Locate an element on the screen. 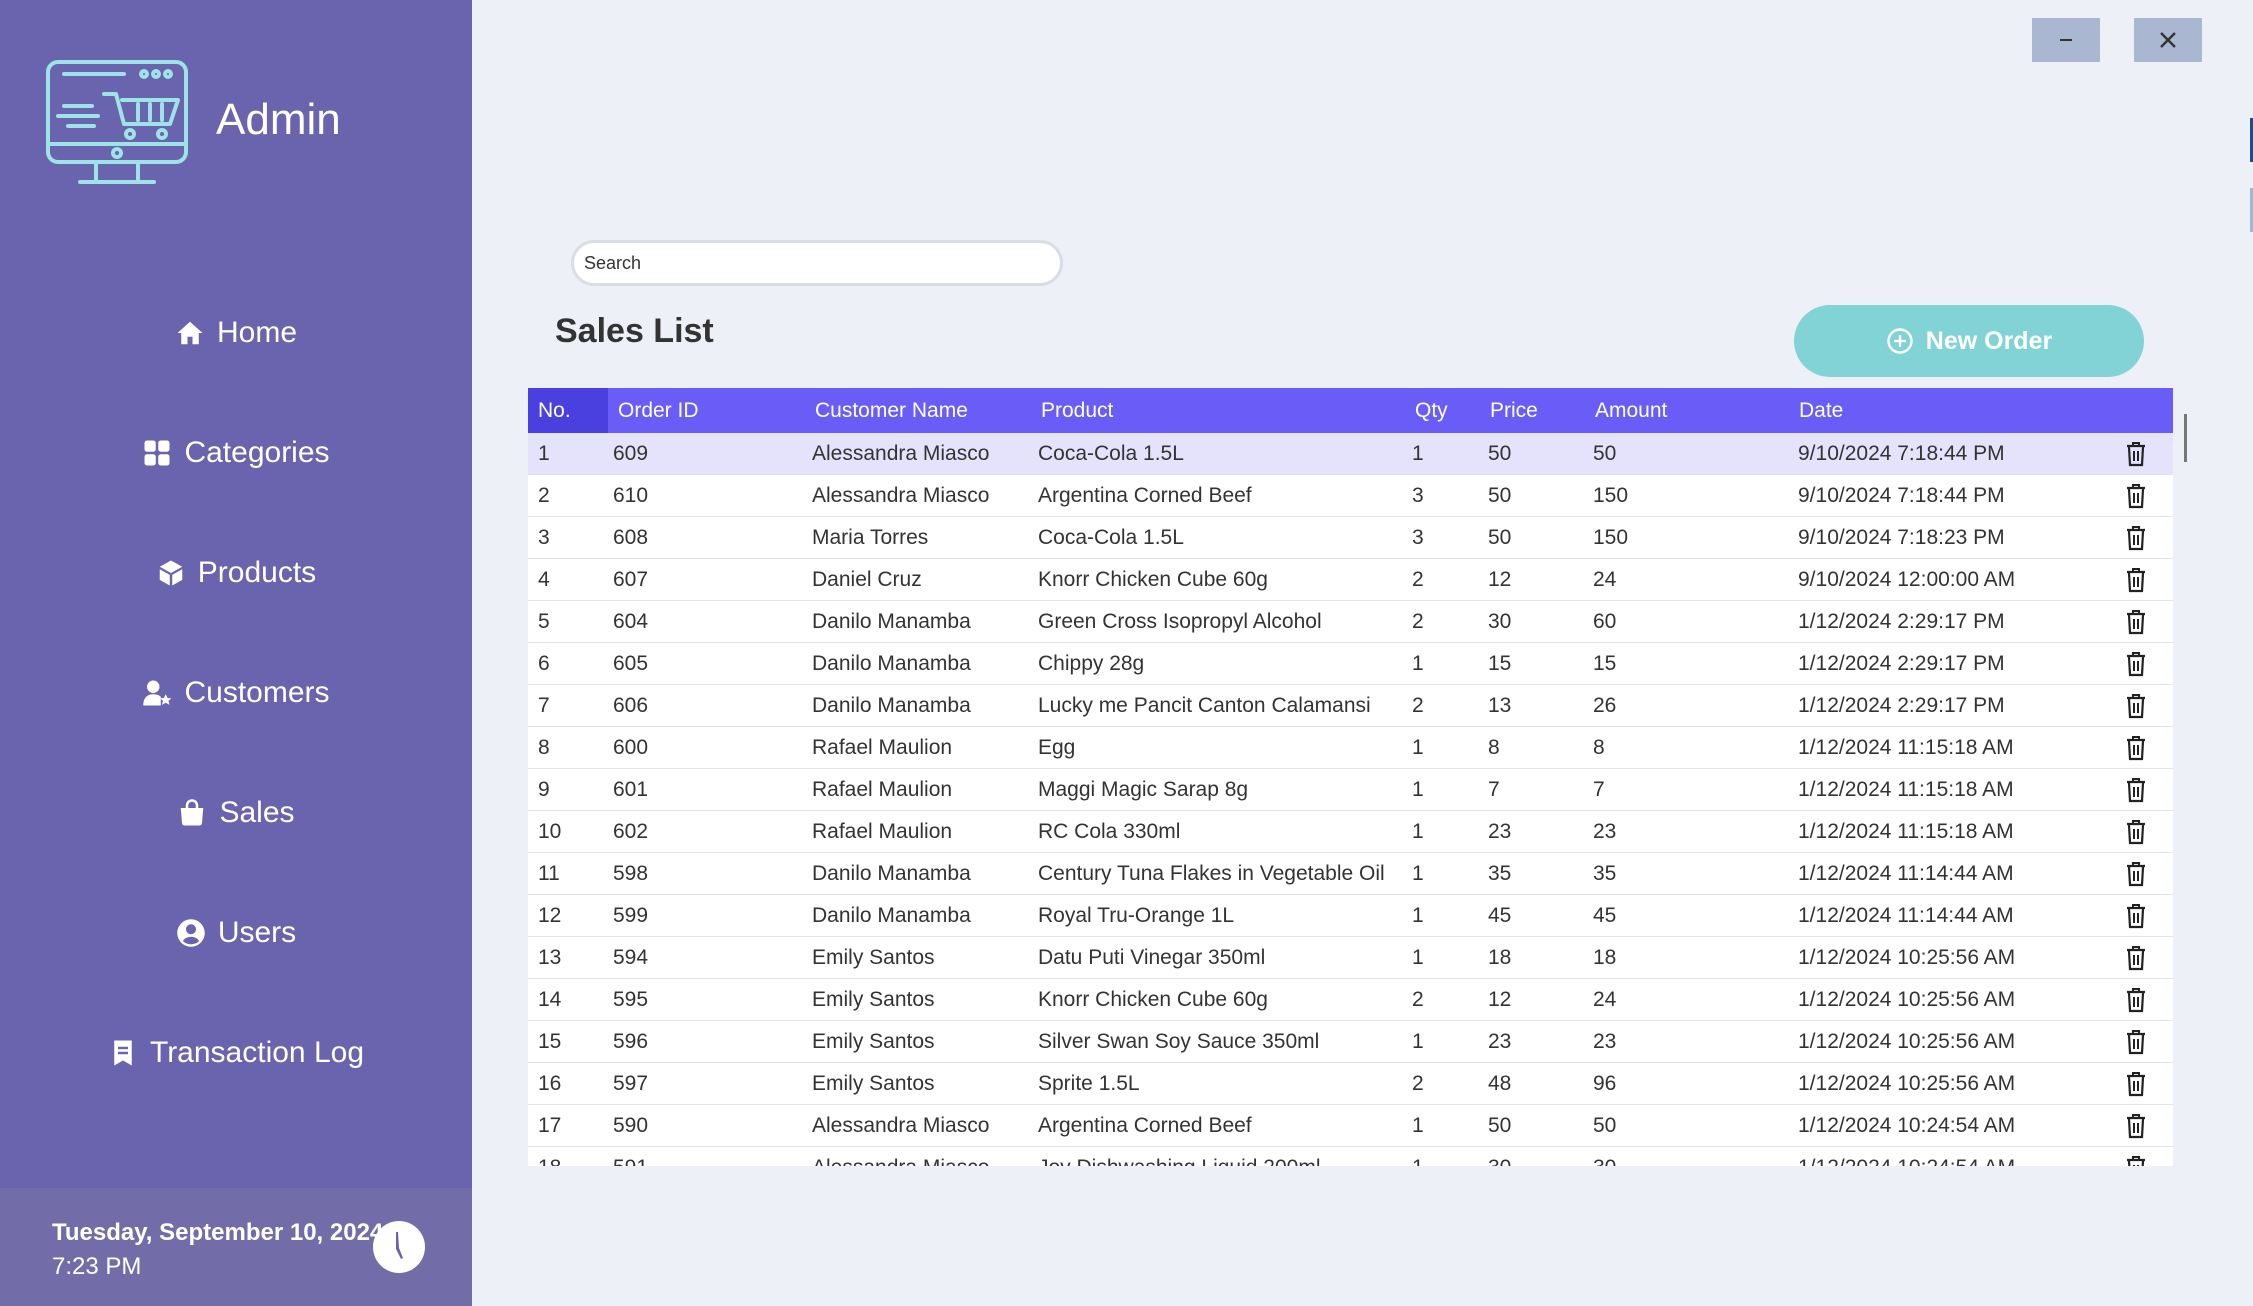  column-header-customer-name: Customer Name is located at coordinates (891, 410).